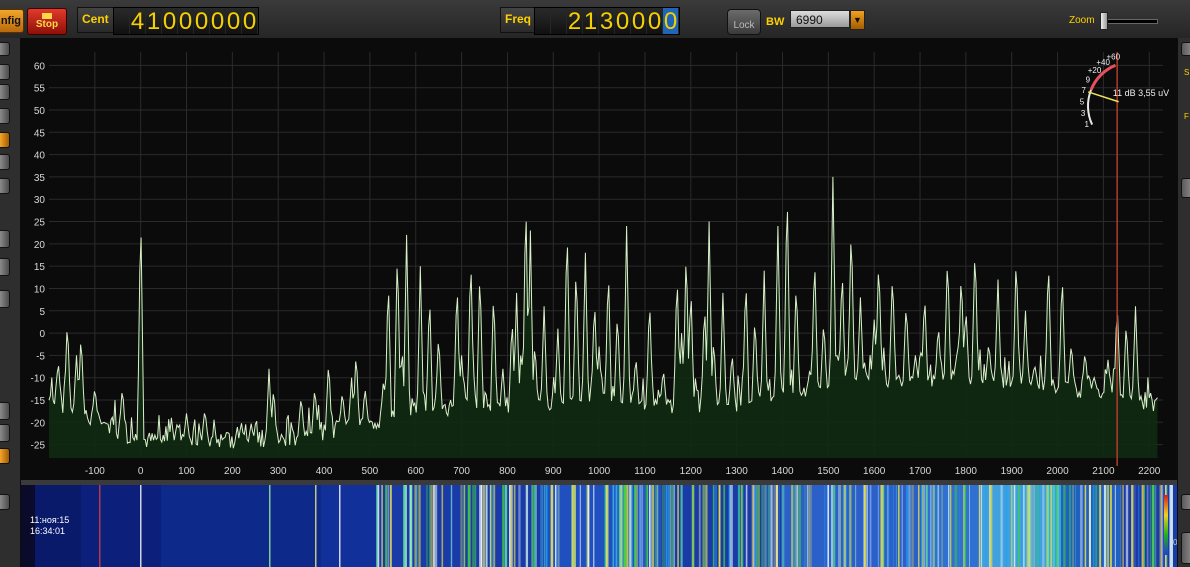 This screenshot has width=1190, height=567. I want to click on tuned-frequency-digit: 3, so click(607, 21).